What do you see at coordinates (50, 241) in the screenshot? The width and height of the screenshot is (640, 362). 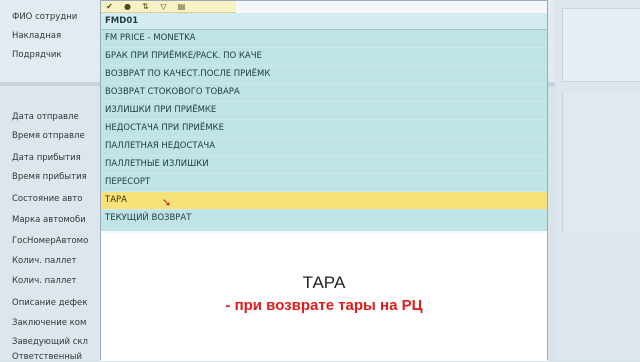 I see `field-label: ГосНомерАвтомо` at bounding box center [50, 241].